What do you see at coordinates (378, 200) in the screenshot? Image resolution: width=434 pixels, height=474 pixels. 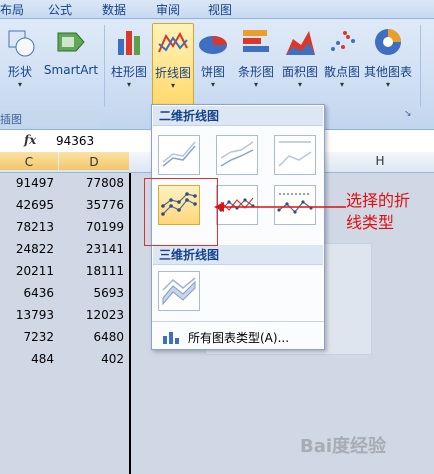 I see `annotation-line-1: 选择的折` at bounding box center [378, 200].